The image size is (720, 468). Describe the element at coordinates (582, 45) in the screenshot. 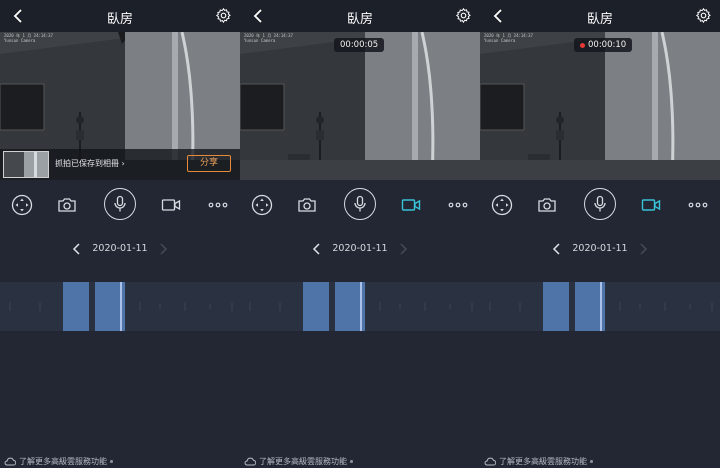

I see `recording-dot-icon` at that location.